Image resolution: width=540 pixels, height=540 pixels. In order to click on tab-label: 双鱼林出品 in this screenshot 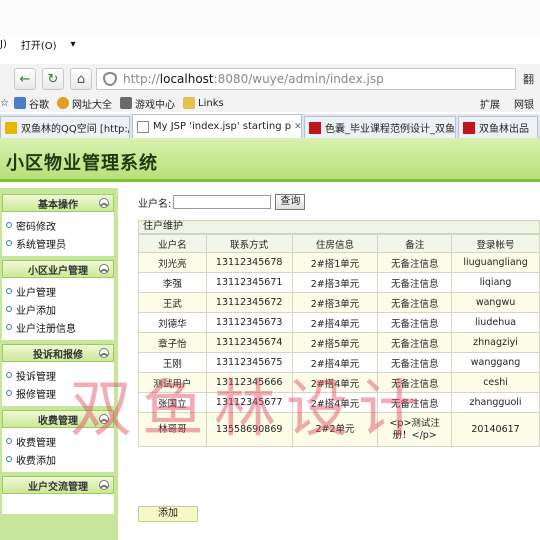, I will do `click(504, 129)`.